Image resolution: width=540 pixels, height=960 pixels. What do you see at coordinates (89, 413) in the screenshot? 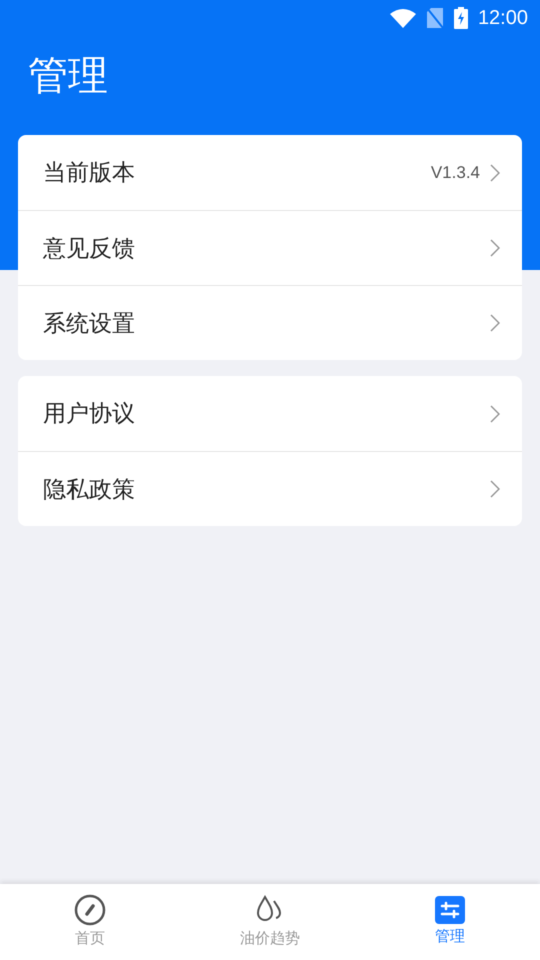
I see `row-label: 用户协议` at bounding box center [89, 413].